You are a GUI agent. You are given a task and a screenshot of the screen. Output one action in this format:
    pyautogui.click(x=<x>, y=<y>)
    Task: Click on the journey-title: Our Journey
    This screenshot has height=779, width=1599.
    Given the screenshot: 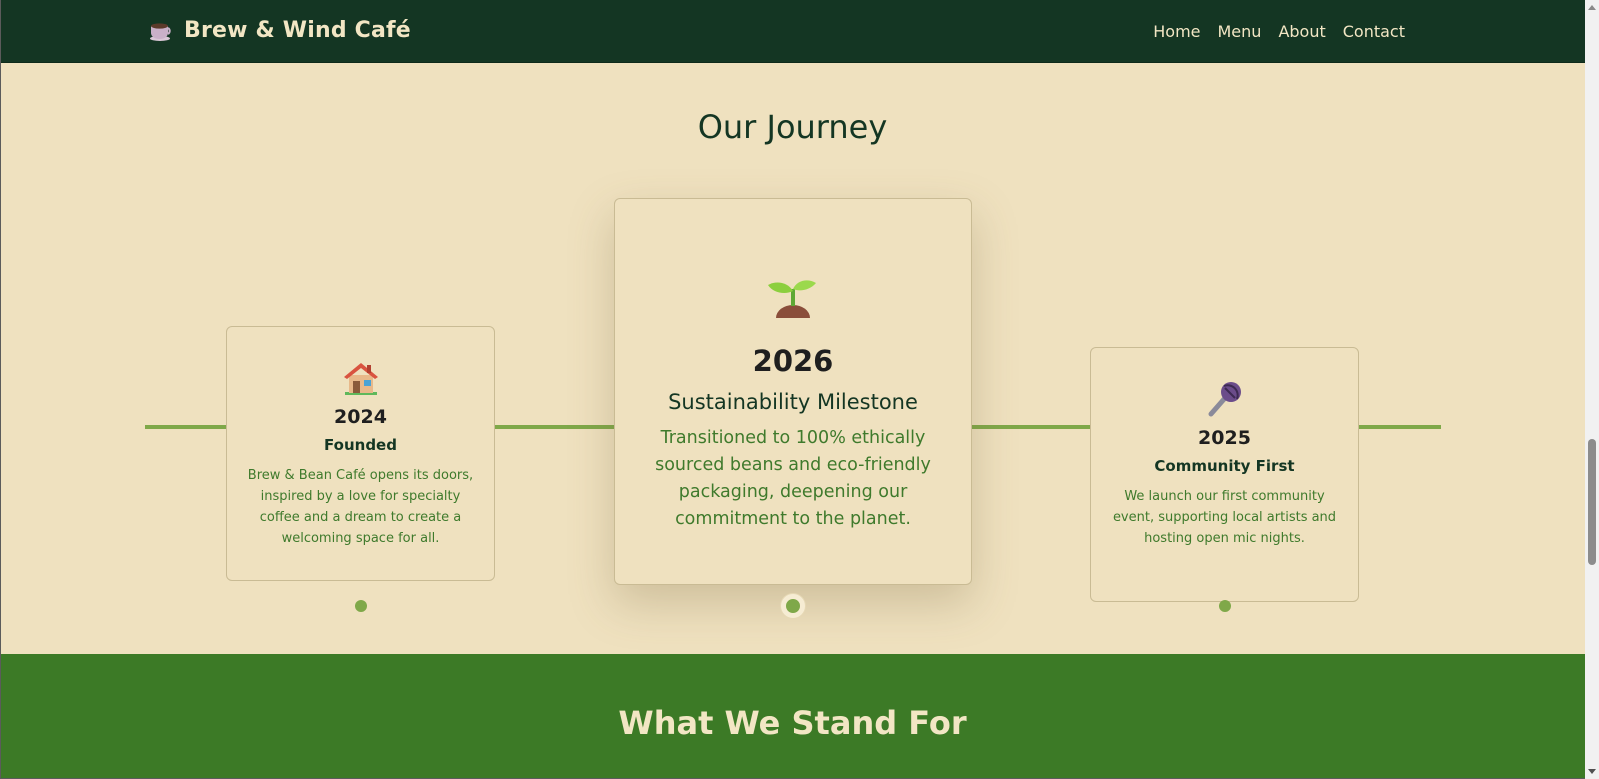 What is the action you would take?
    pyautogui.click(x=792, y=127)
    